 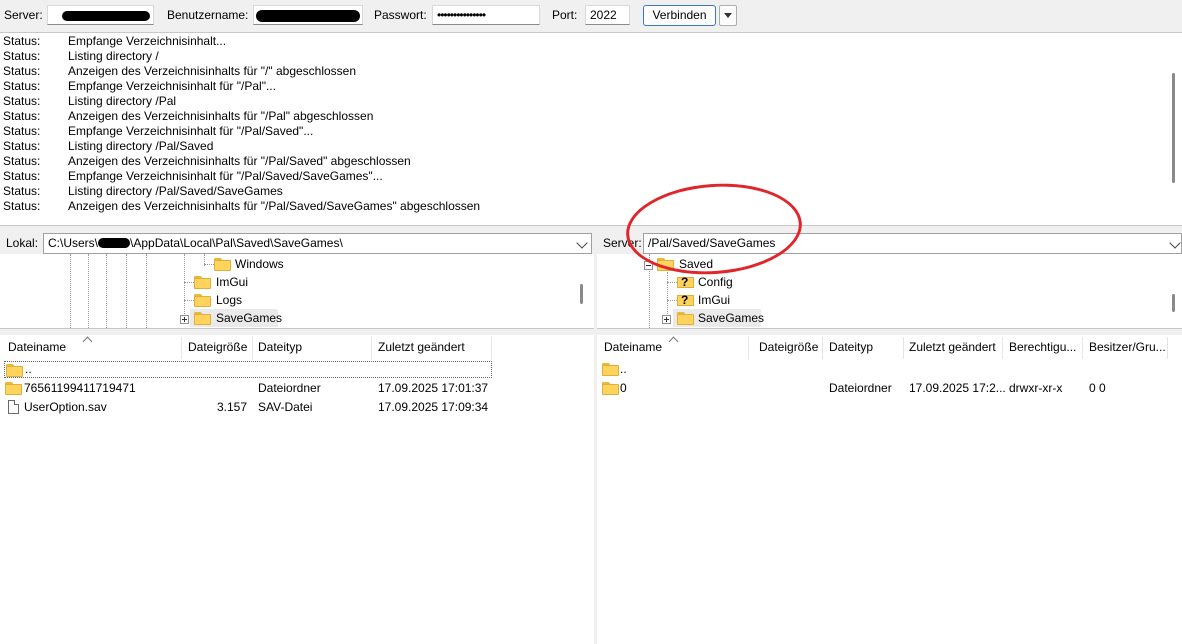 I want to click on tree-item-config: ? Config, so click(x=737, y=282).